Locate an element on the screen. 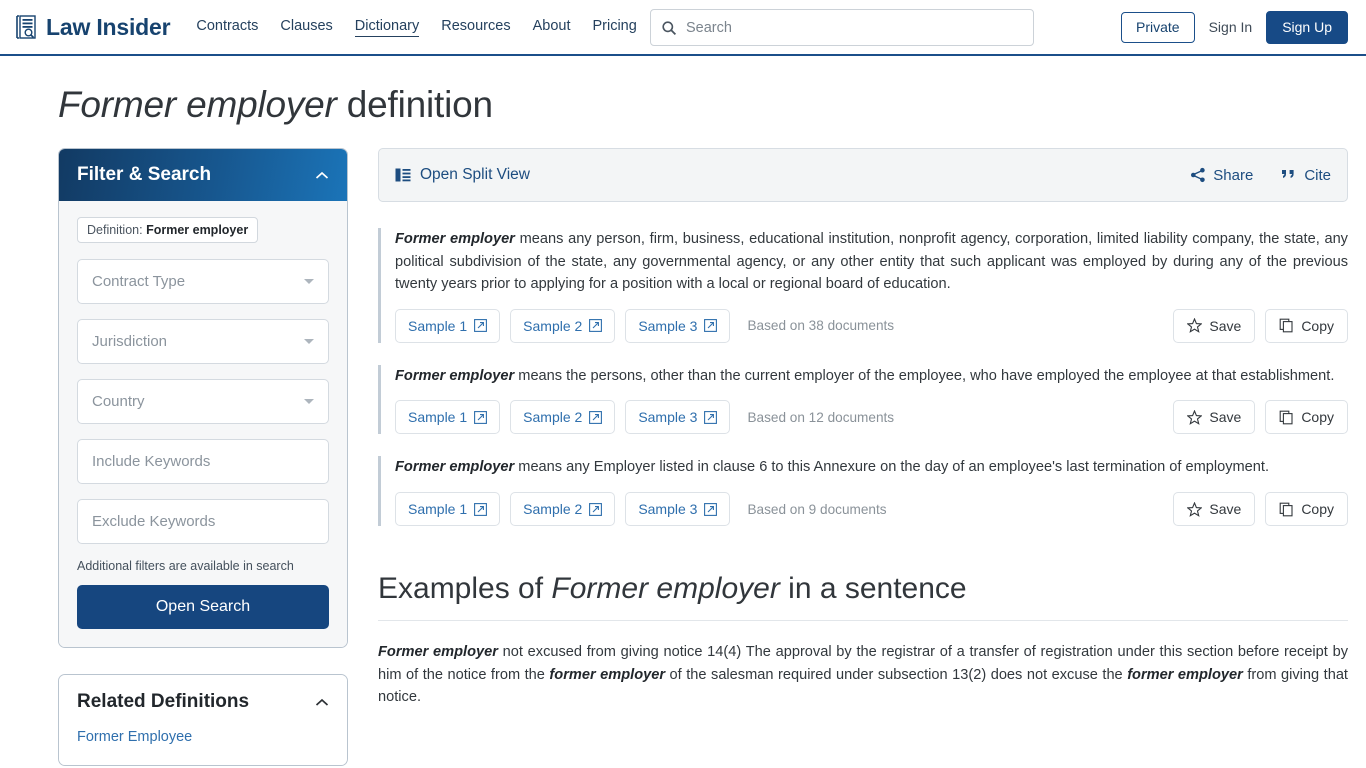 This screenshot has height=768, width=1366. nav-item-dictionary: Dictionary is located at coordinates (387, 27).